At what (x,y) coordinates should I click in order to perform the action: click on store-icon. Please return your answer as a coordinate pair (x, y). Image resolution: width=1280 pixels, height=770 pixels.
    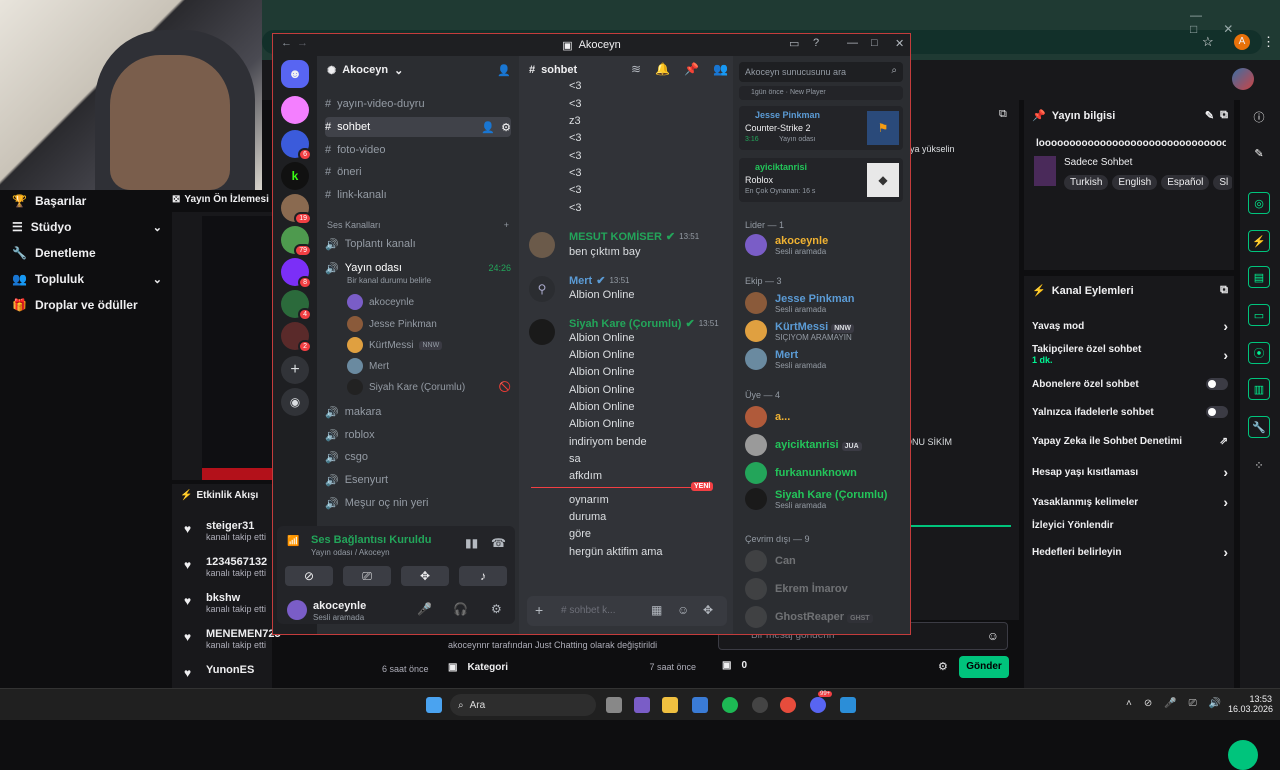
    Looking at the image, I should click on (700, 705).